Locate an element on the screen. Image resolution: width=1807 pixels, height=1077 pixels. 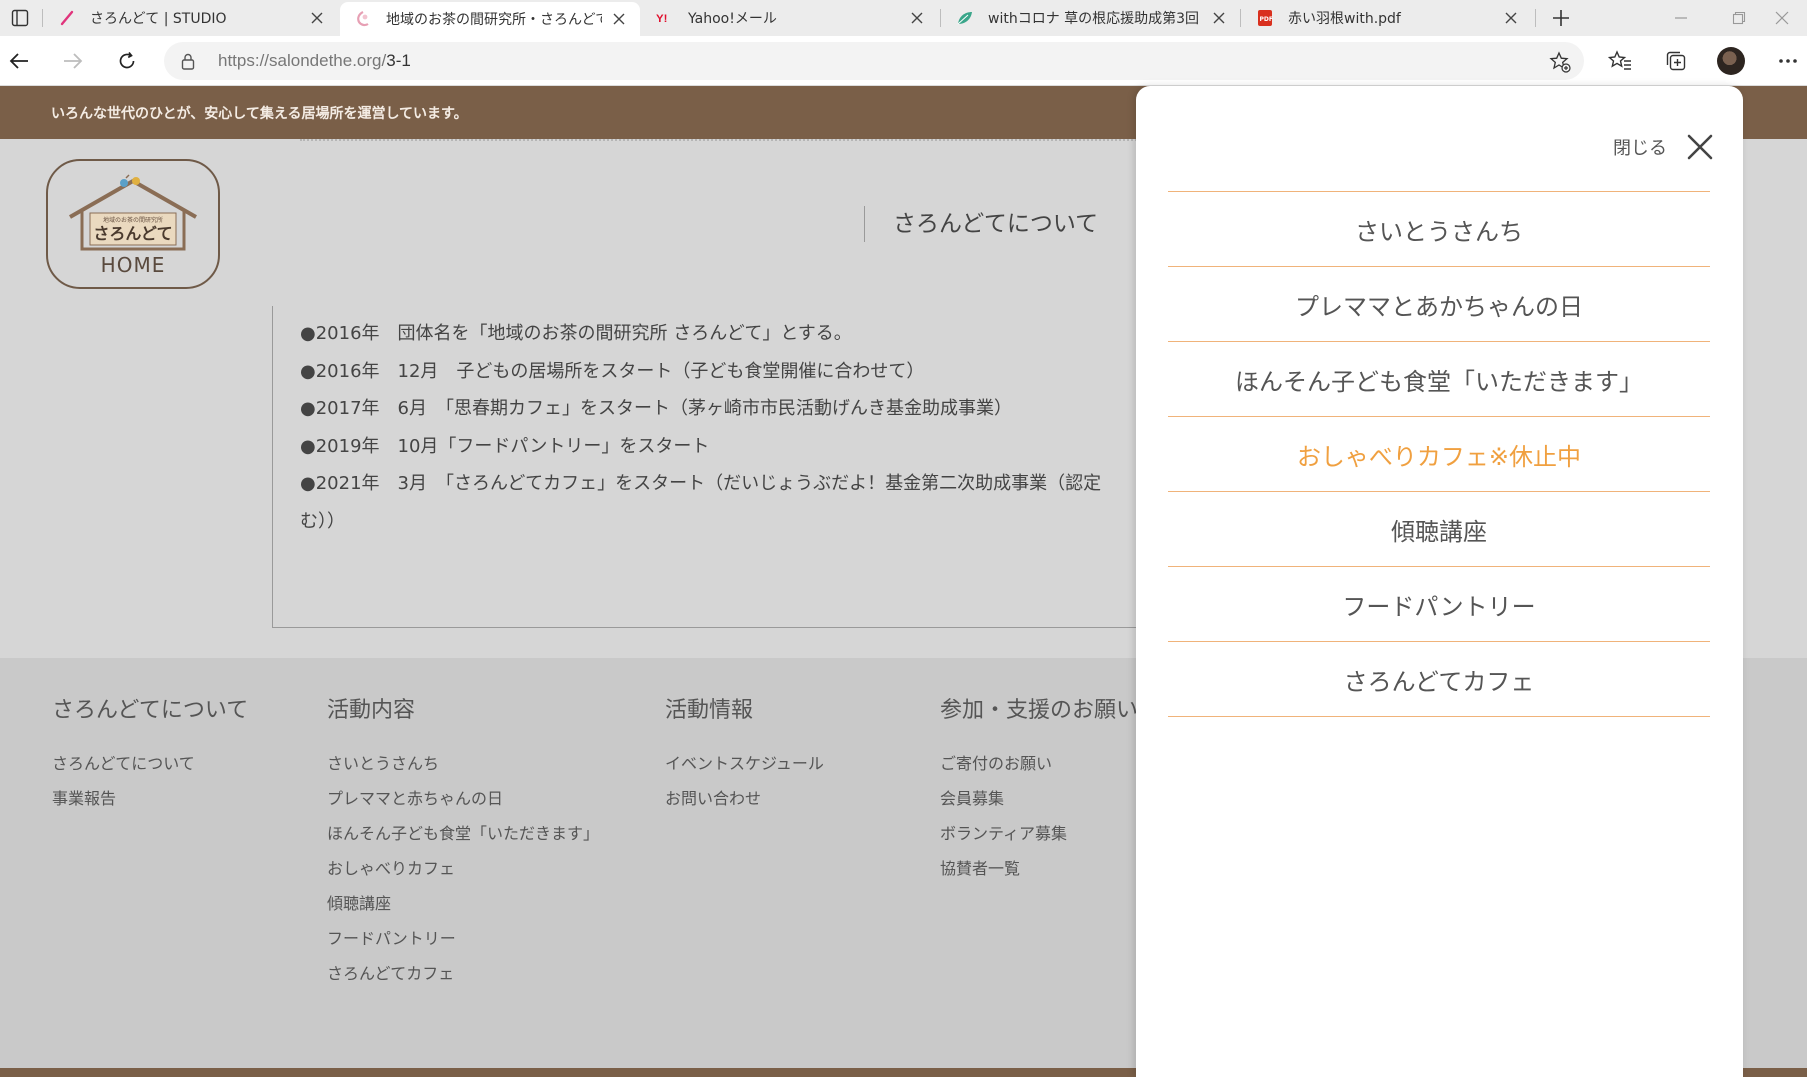
logo-small-text: 地域のお茶の間研究所 is located at coordinates (133, 220).